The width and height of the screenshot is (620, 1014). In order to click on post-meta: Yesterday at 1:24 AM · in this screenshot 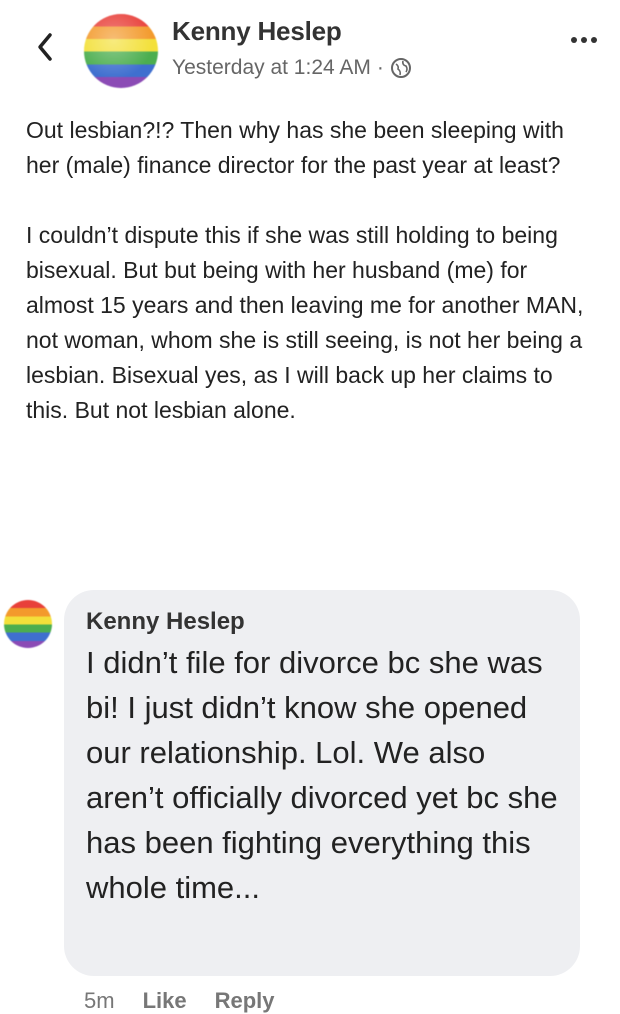, I will do `click(292, 68)`.